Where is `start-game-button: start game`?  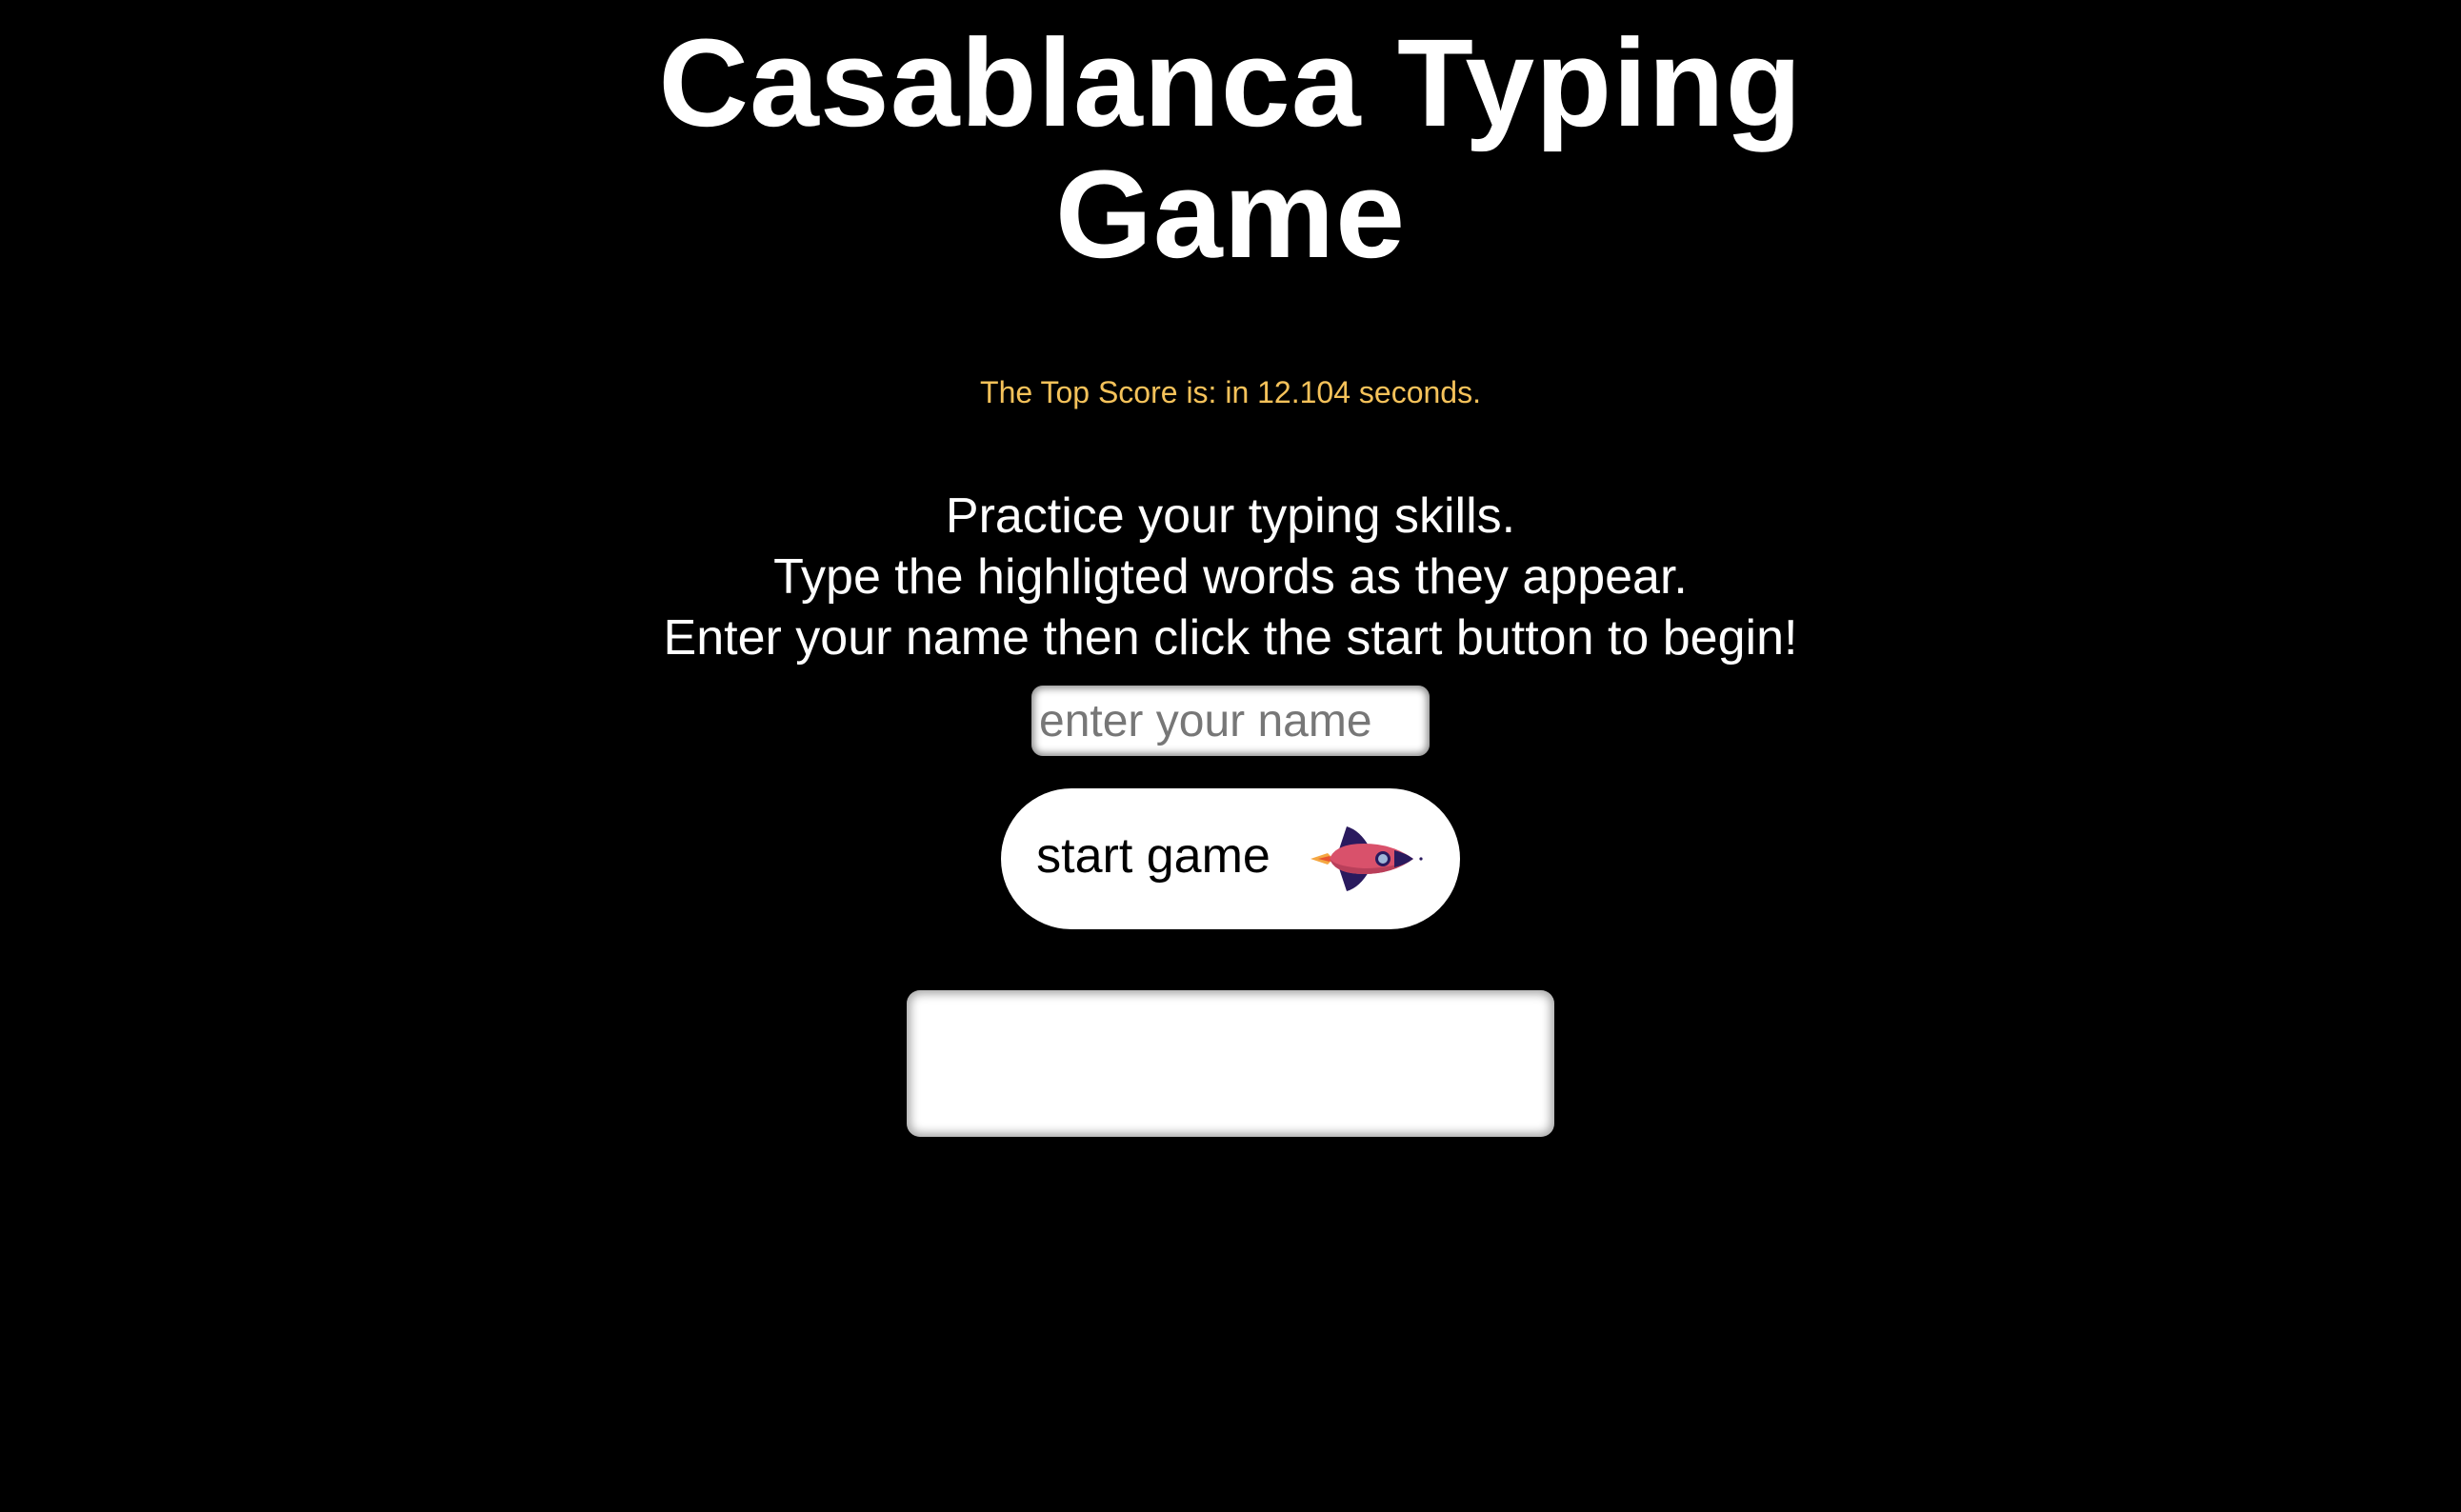
start-game-button: start game is located at coordinates (1230, 858).